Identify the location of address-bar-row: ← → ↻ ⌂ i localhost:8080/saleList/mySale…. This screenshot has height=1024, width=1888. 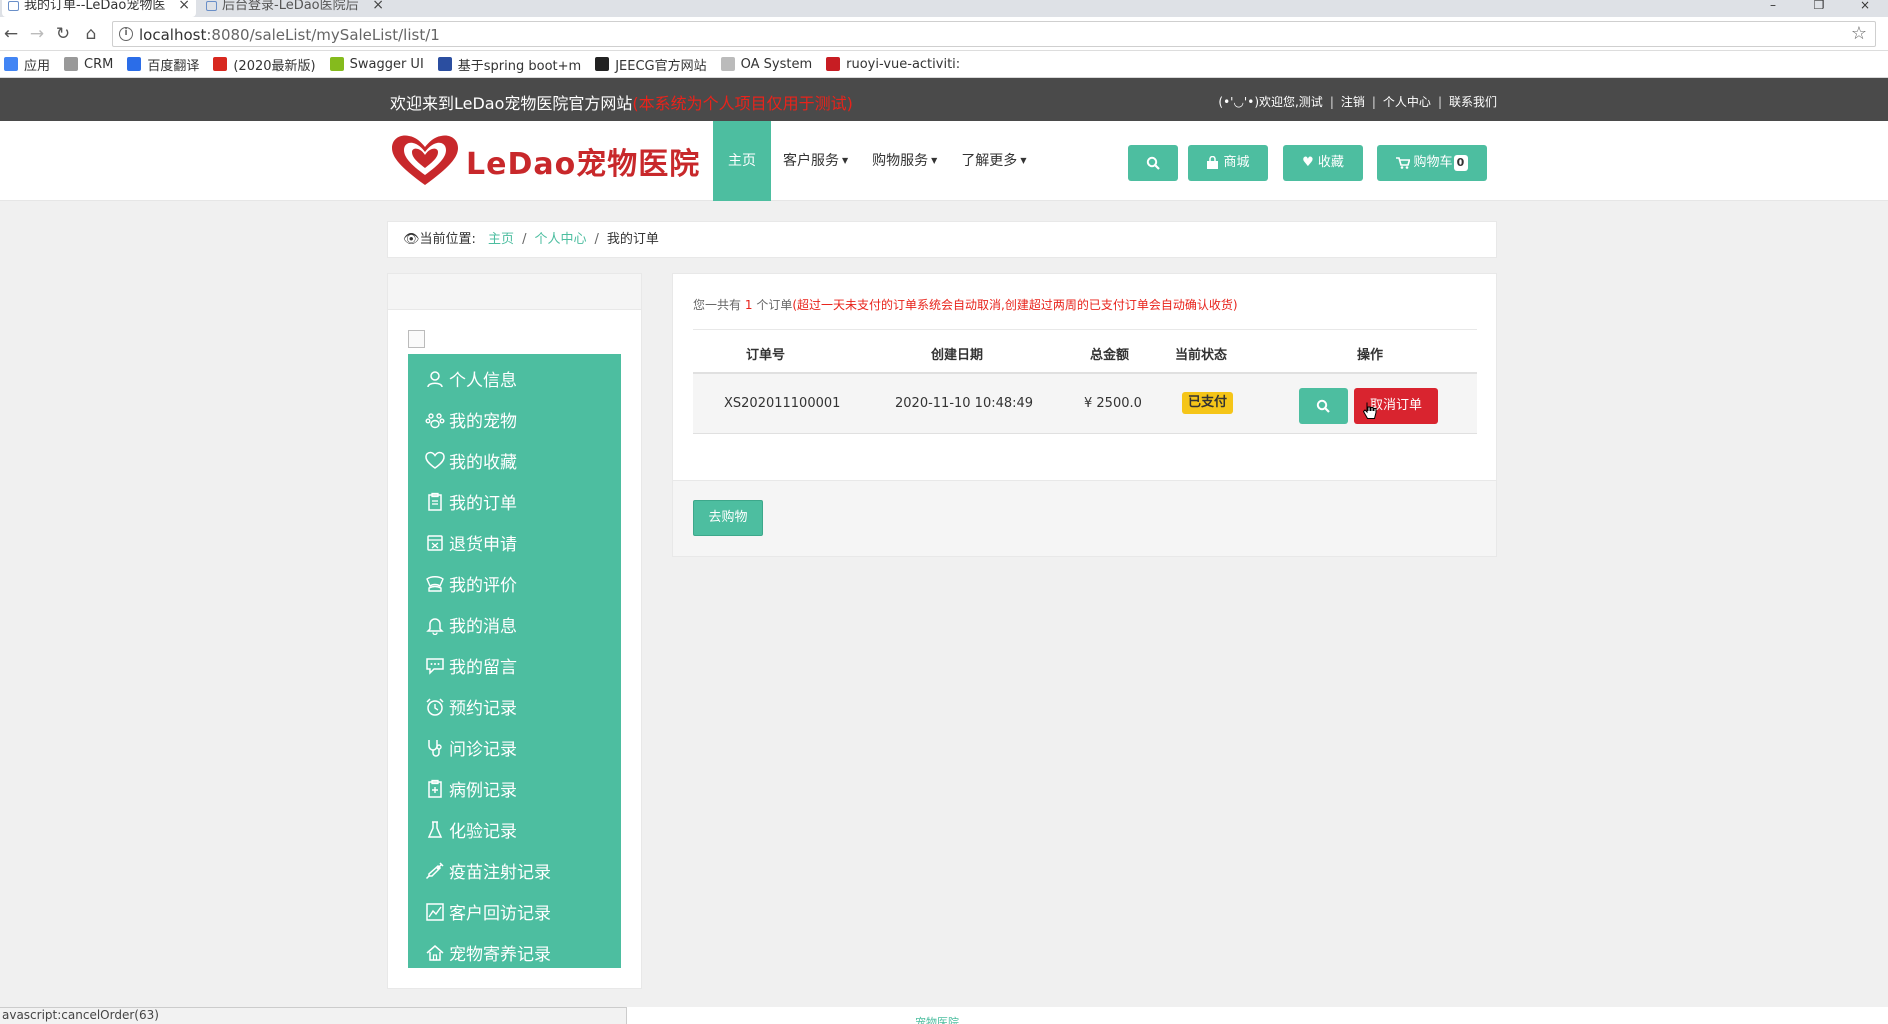
(944, 34).